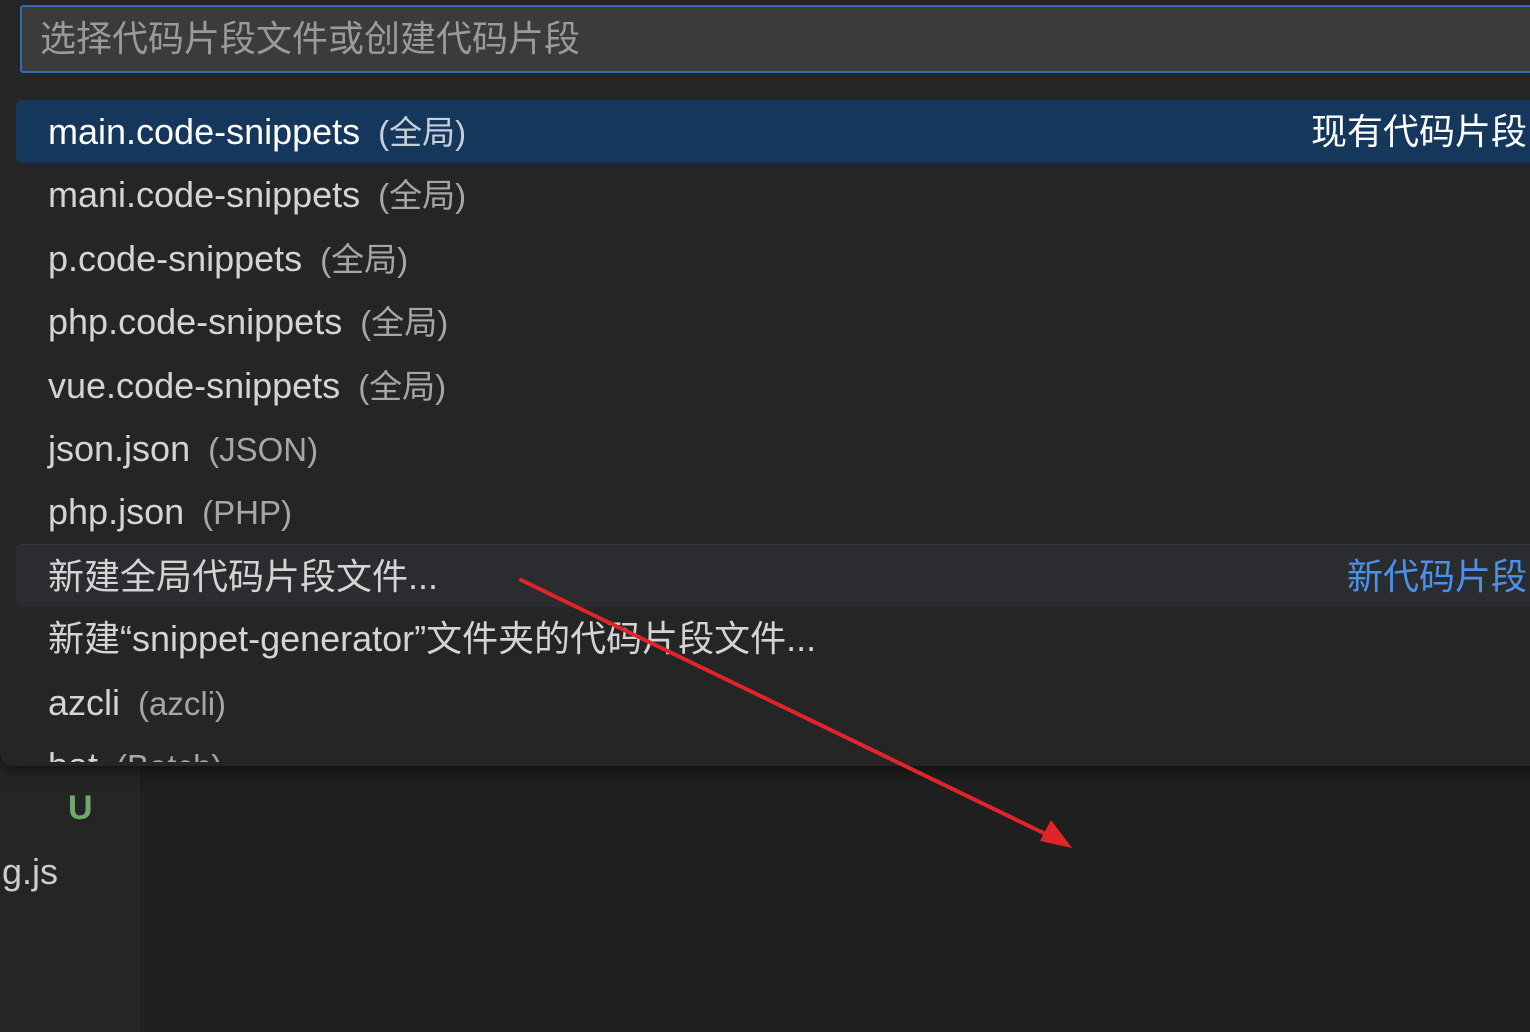  I want to click on quick-pick-item-azcli: azcli (azcli), so click(773, 702).